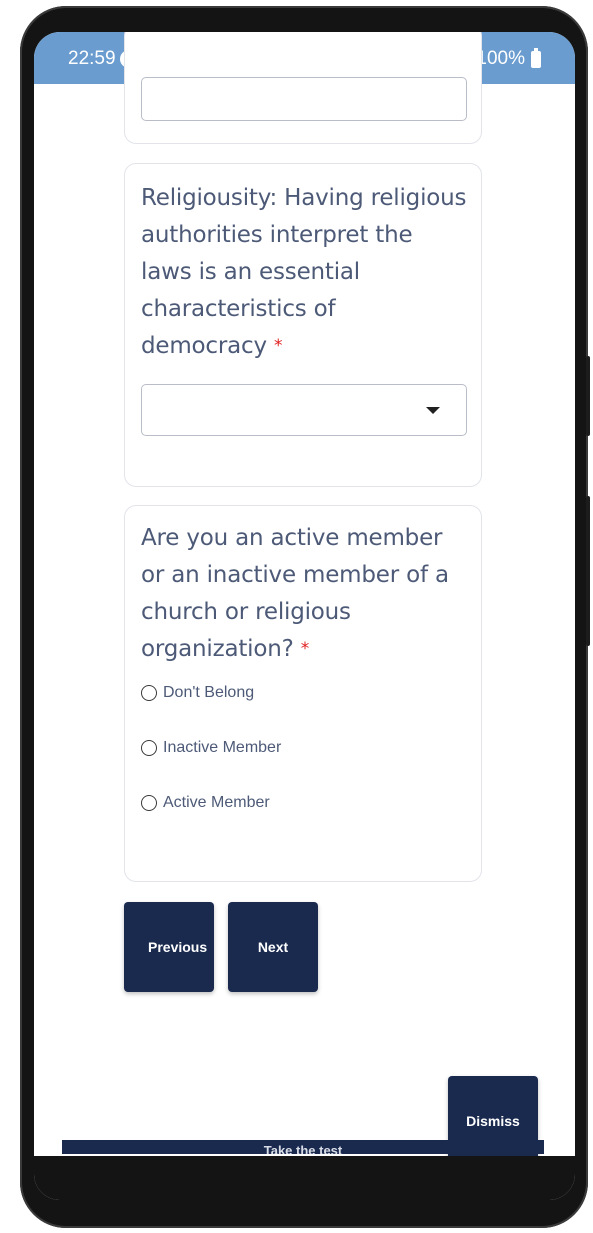  I want to click on next-button: Next, so click(273, 947).